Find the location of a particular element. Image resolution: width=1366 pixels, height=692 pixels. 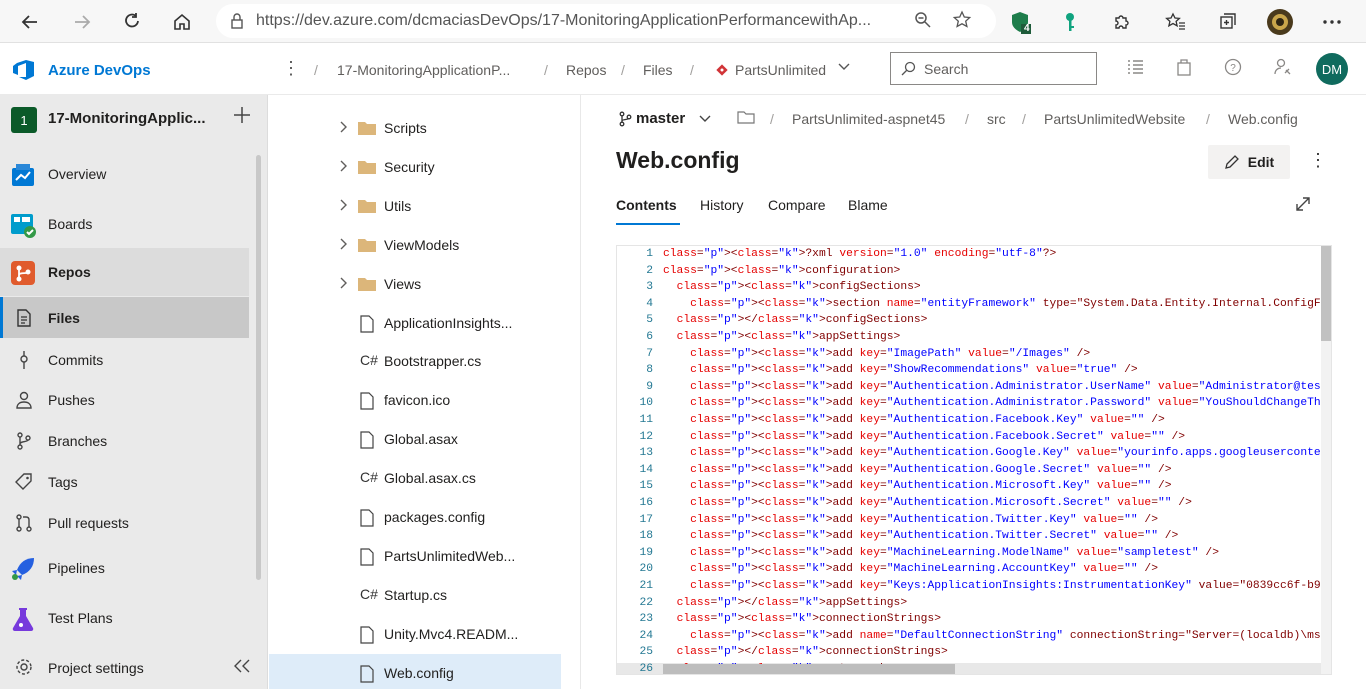

code-line: 5 class="p"></class="k">configSections> is located at coordinates (974, 322).